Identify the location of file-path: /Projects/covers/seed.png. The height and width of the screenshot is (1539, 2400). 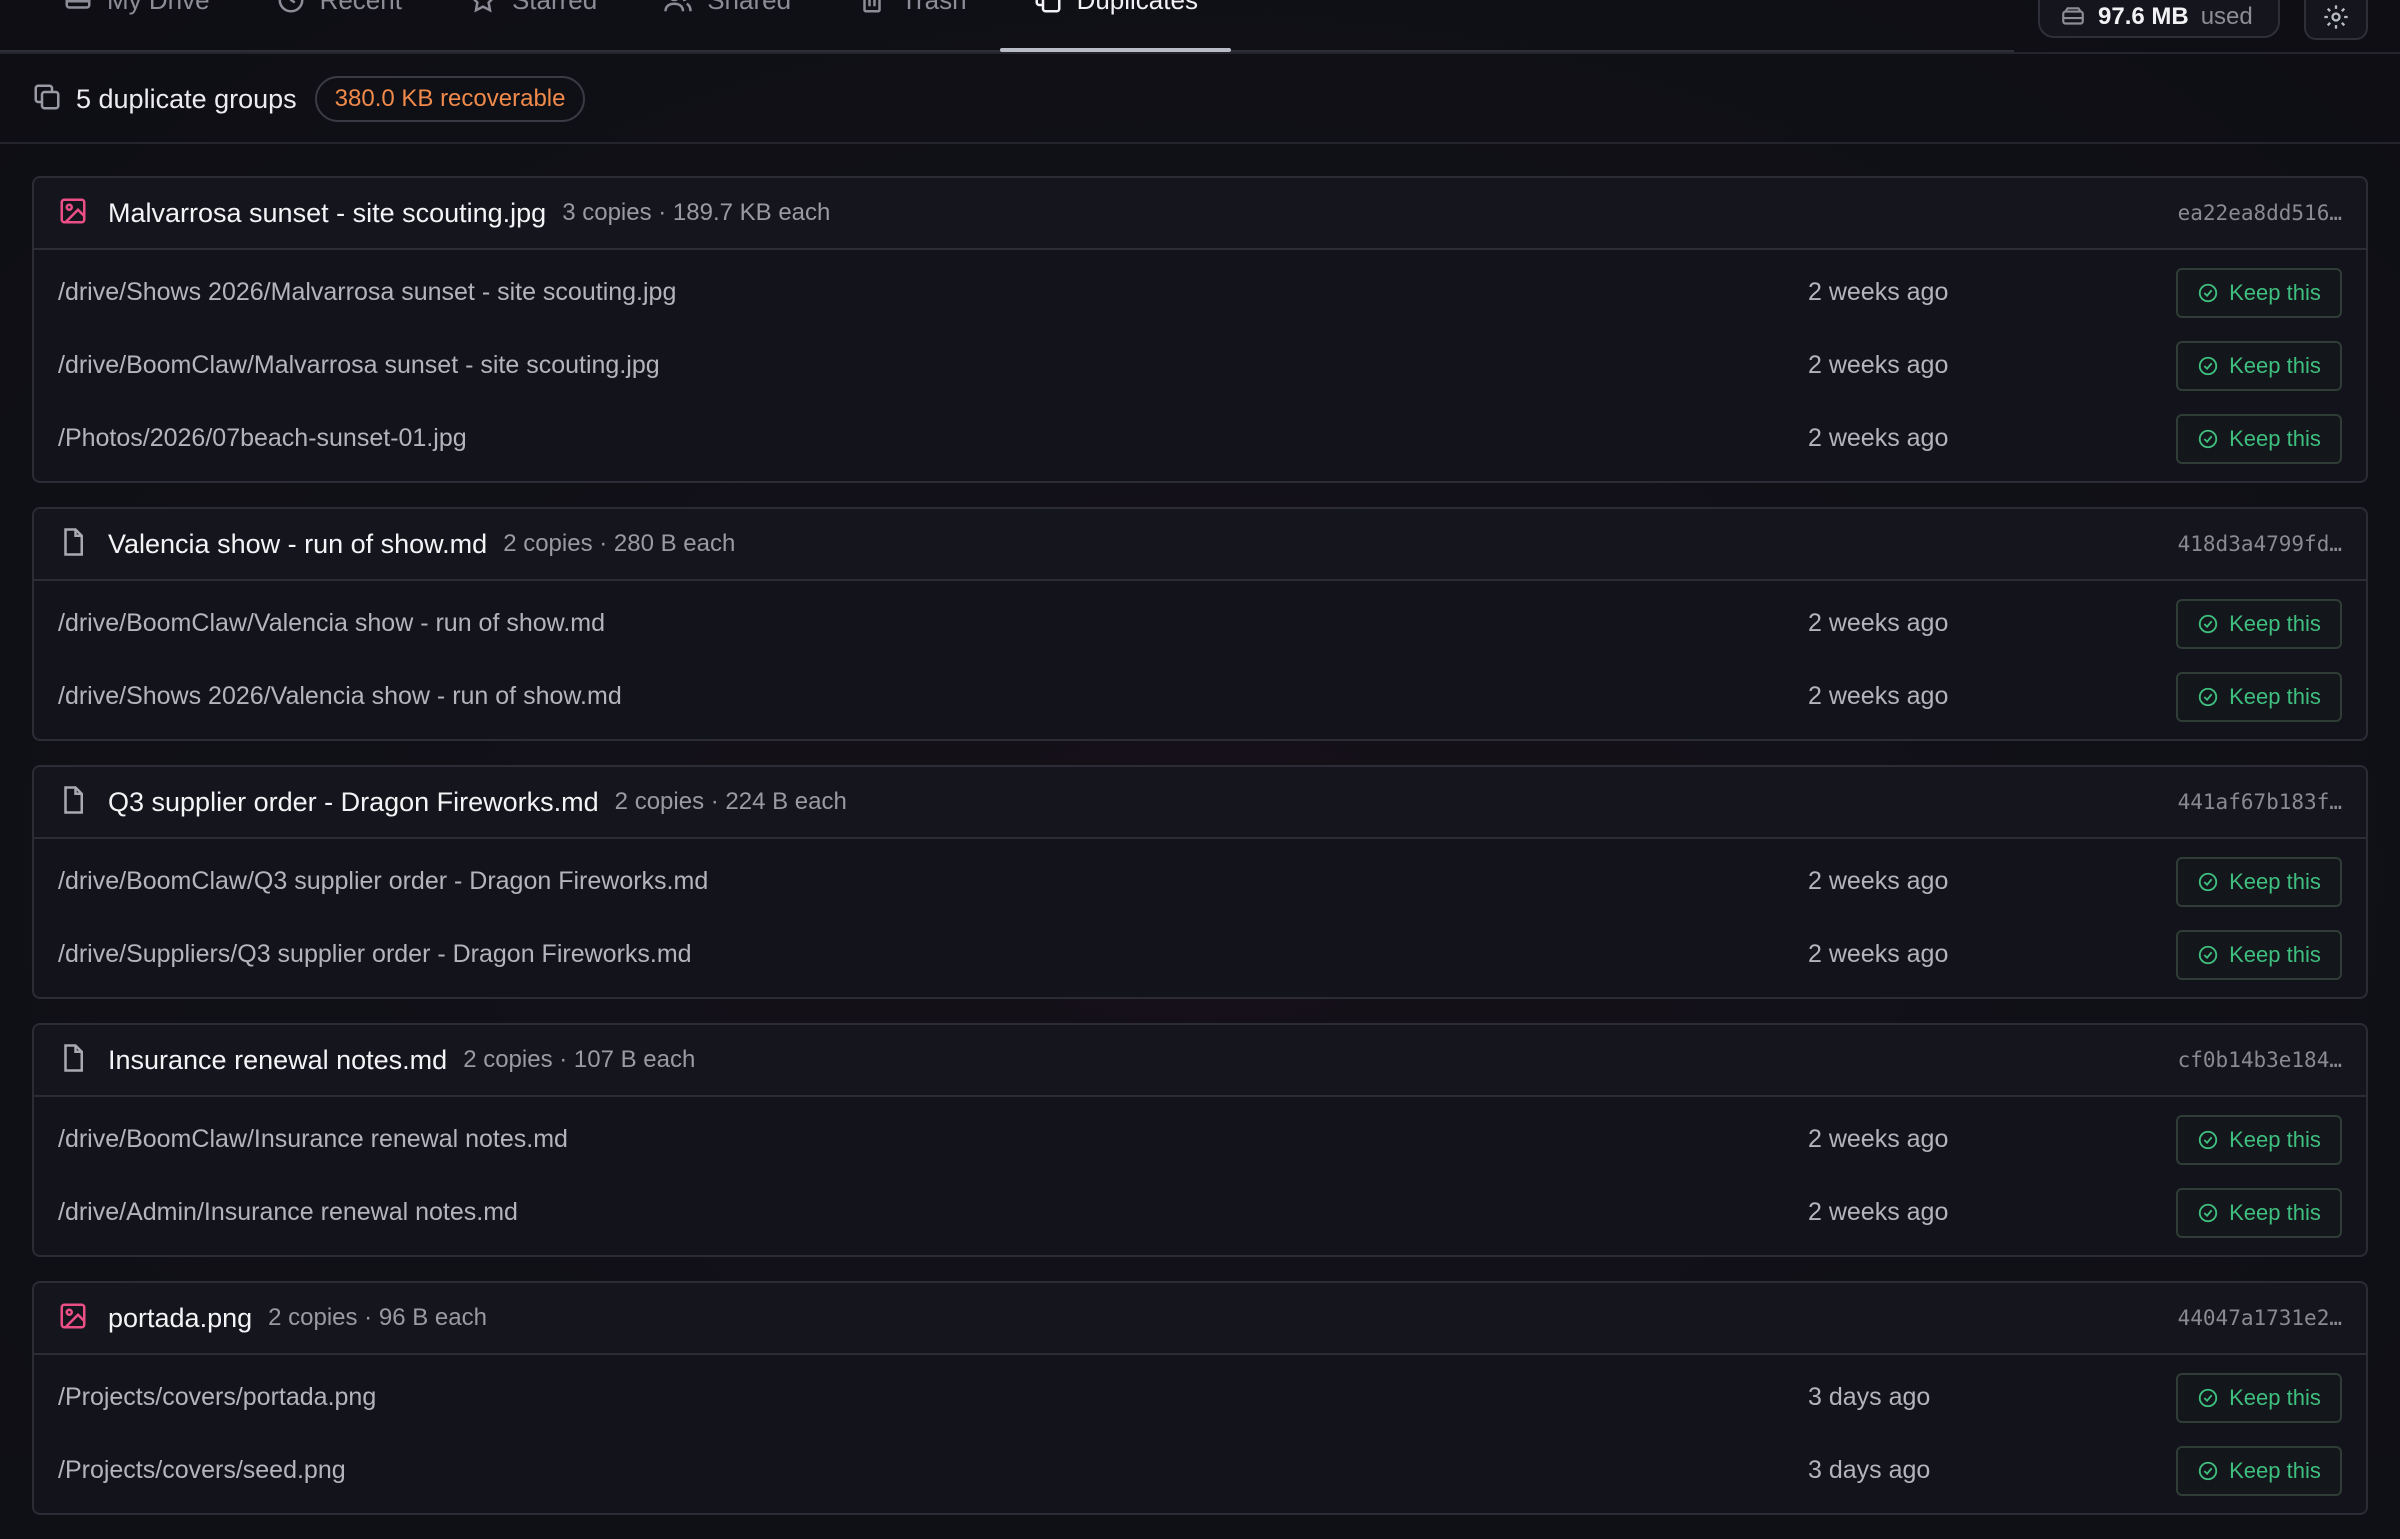
(202, 1470).